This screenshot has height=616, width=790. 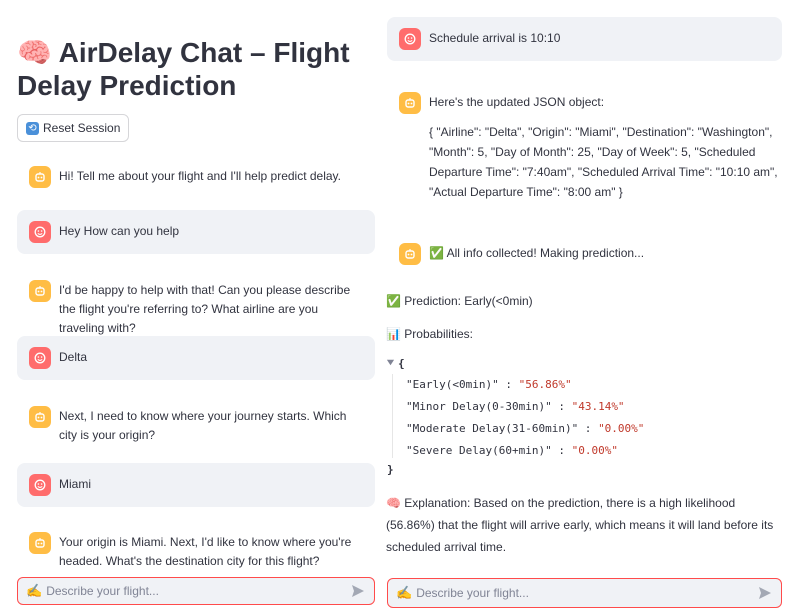 I want to click on chat-input-right: ✍️, so click(x=584, y=593).